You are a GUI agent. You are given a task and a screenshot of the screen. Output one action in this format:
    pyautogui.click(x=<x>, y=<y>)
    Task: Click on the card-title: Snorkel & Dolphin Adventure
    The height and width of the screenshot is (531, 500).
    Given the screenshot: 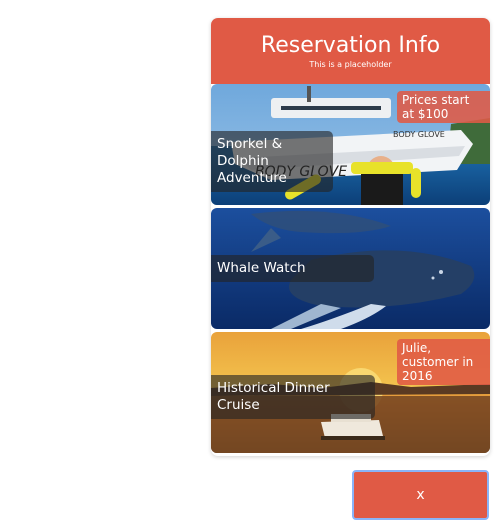 What is the action you would take?
    pyautogui.click(x=272, y=161)
    